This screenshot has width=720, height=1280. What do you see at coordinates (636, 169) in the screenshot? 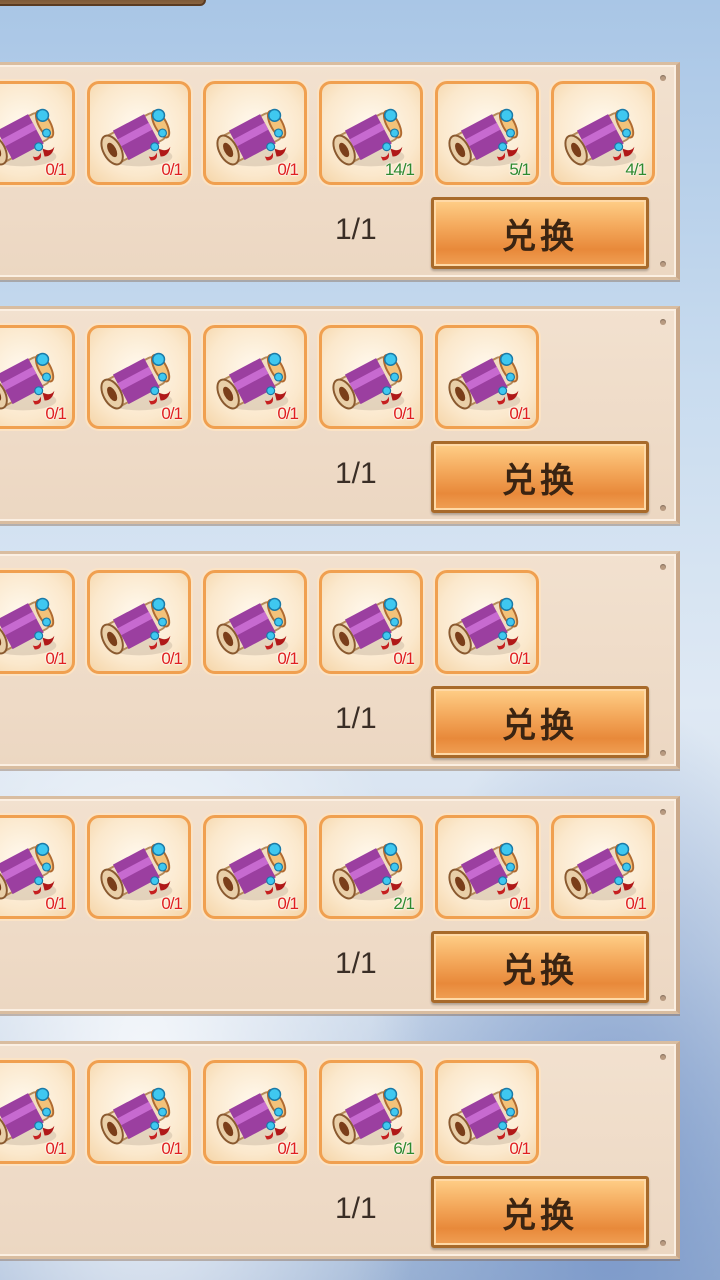
I see `item-count: 4/1` at bounding box center [636, 169].